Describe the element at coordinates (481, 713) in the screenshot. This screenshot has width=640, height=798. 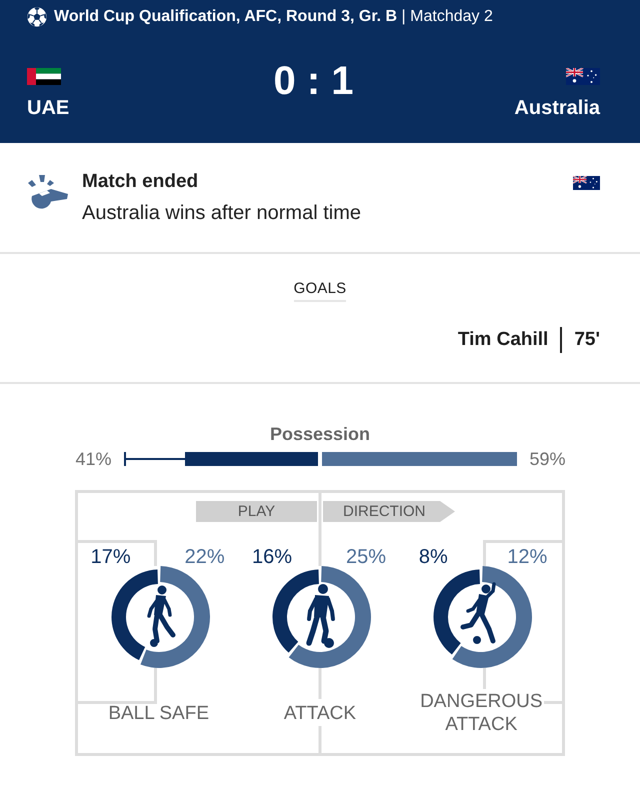
I see `zone-title: DANGEROUS ATTACK` at that location.